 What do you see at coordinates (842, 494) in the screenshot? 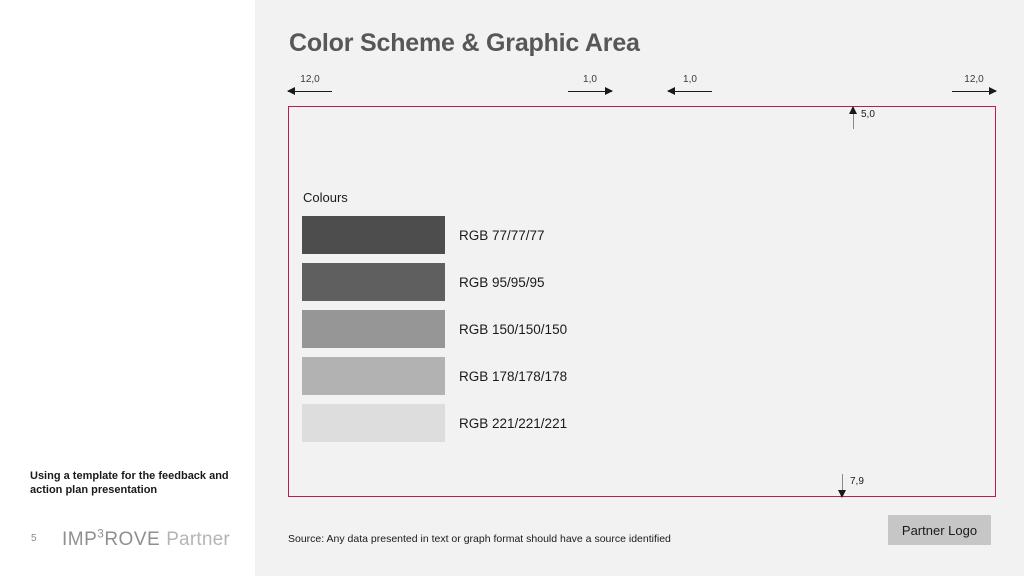
I see `arrow-down-icon` at bounding box center [842, 494].